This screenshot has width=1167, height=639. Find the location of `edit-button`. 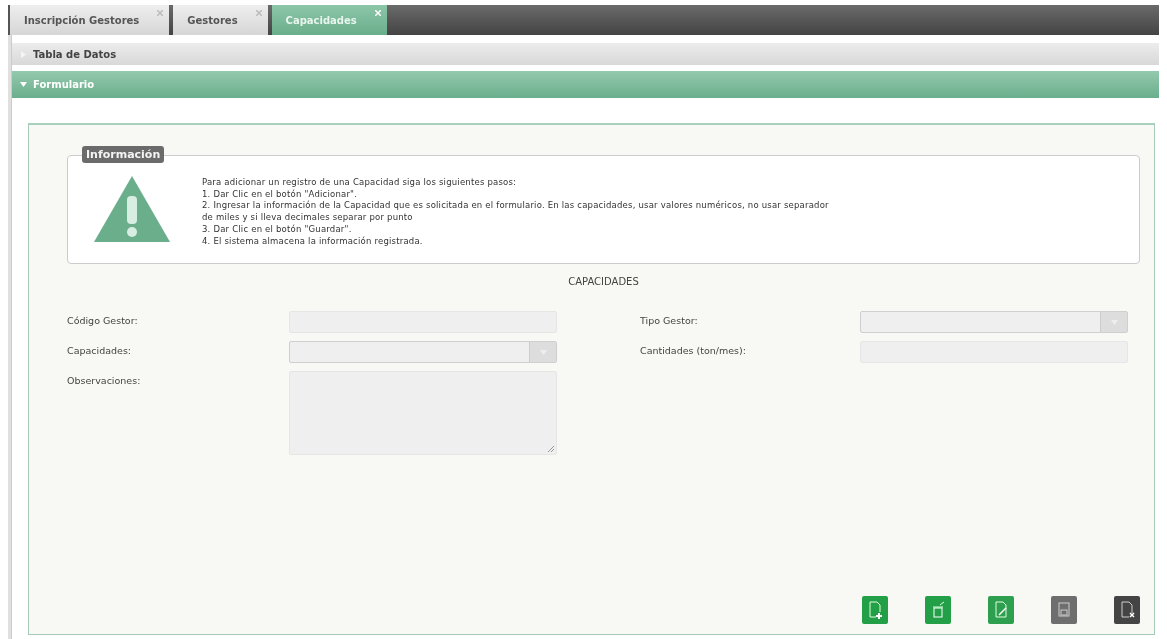

edit-button is located at coordinates (1001, 610).